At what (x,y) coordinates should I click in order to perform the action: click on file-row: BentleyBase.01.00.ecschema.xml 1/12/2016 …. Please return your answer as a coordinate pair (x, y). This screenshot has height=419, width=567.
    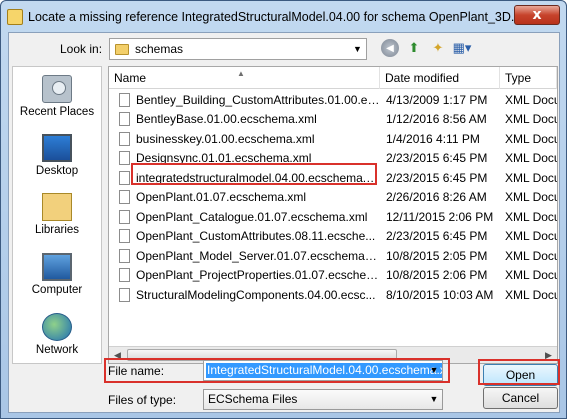
    Looking at the image, I should click on (333, 120).